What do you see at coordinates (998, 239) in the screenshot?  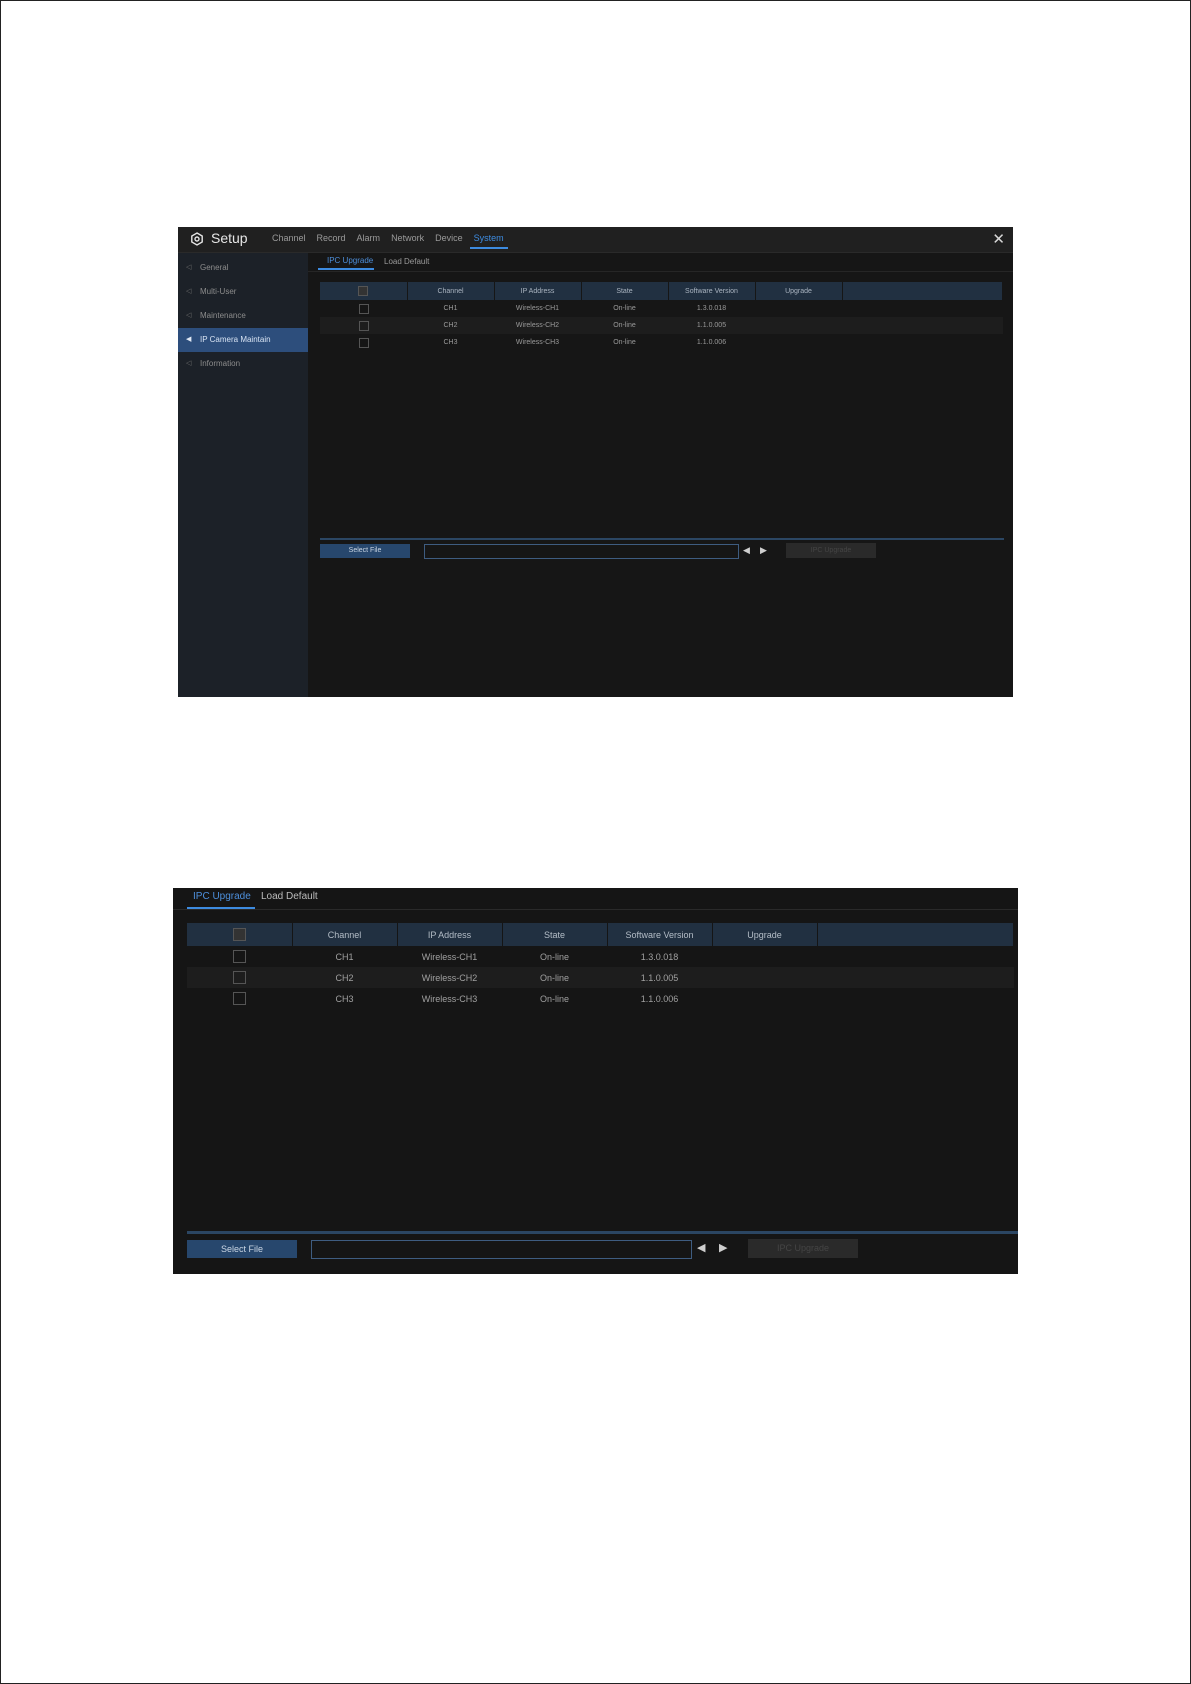 I see `close-icon: ✕` at bounding box center [998, 239].